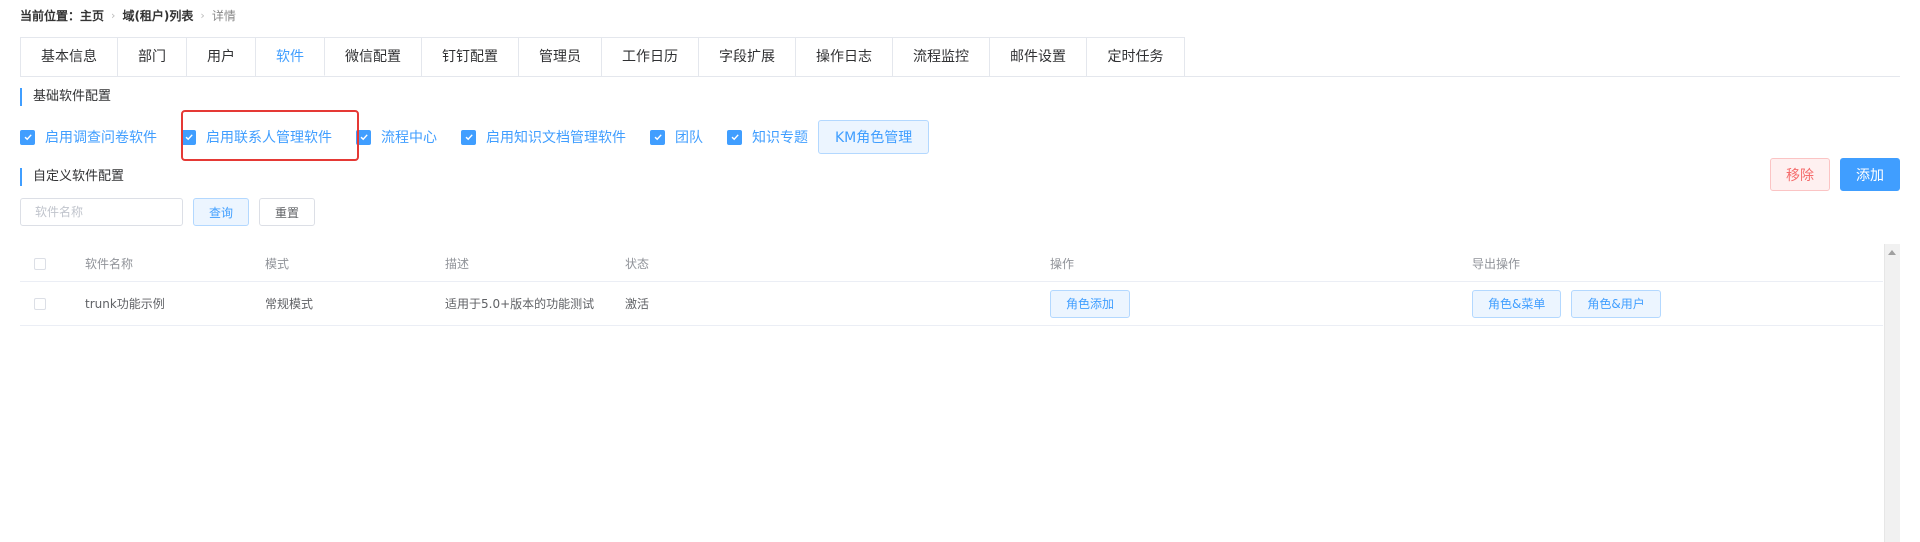 The width and height of the screenshot is (1920, 542). I want to click on cell-mode: 常规模式, so click(289, 304).